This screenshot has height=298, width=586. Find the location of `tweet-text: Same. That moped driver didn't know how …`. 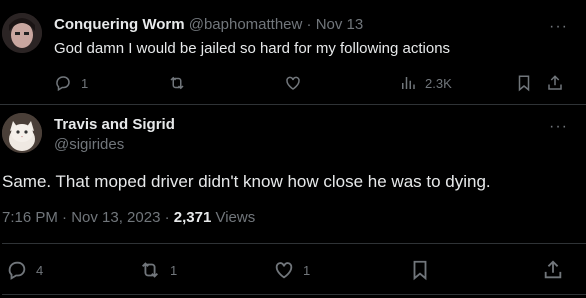

tweet-text: Same. That moped driver didn't know how … is located at coordinates (246, 181).